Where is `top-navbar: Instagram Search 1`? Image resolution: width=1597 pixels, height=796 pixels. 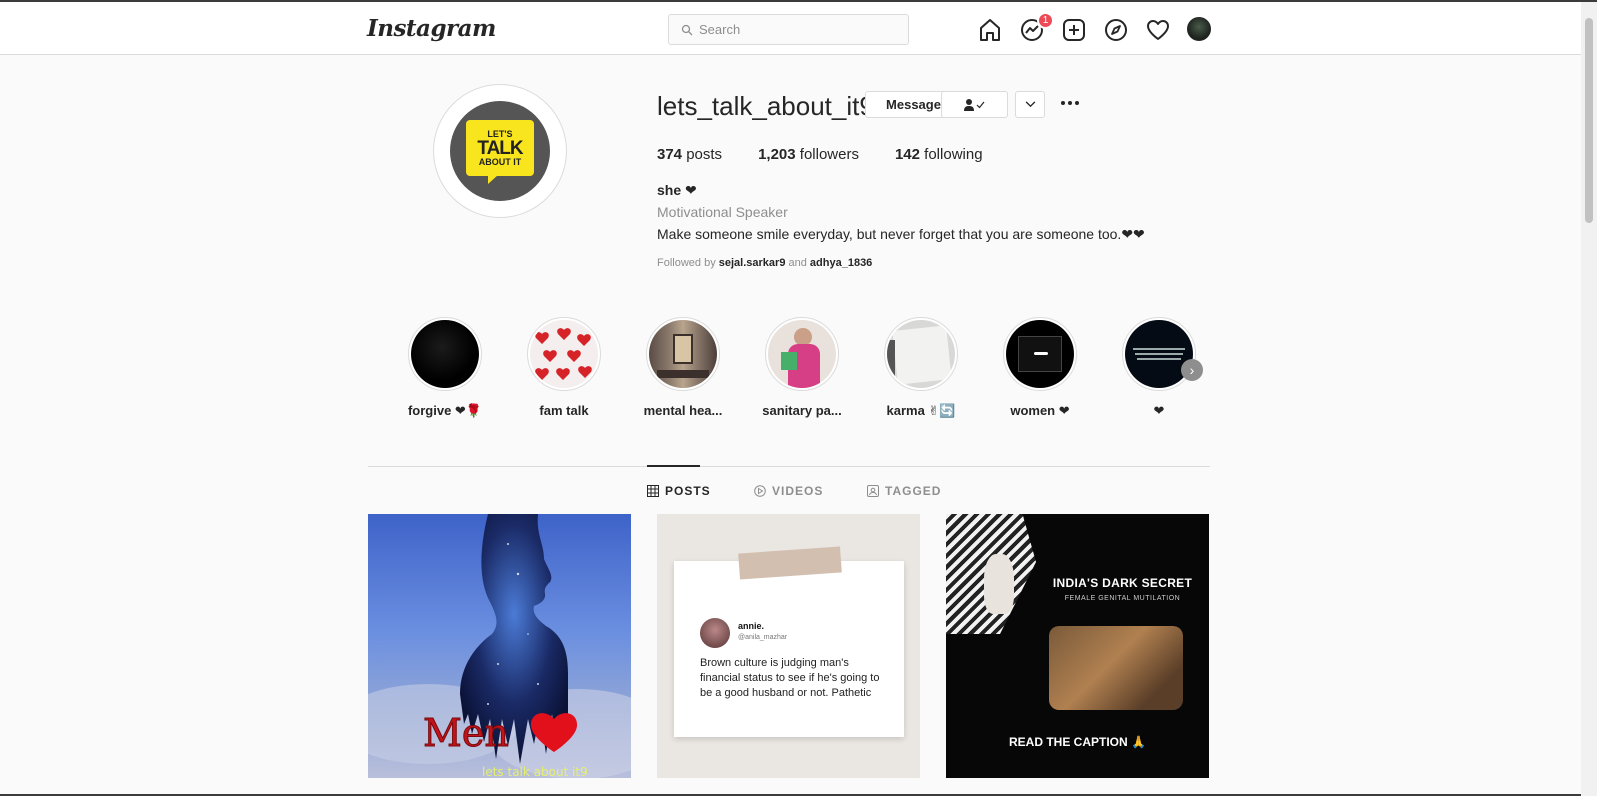
top-navbar: Instagram Search 1 is located at coordinates (790, 28).